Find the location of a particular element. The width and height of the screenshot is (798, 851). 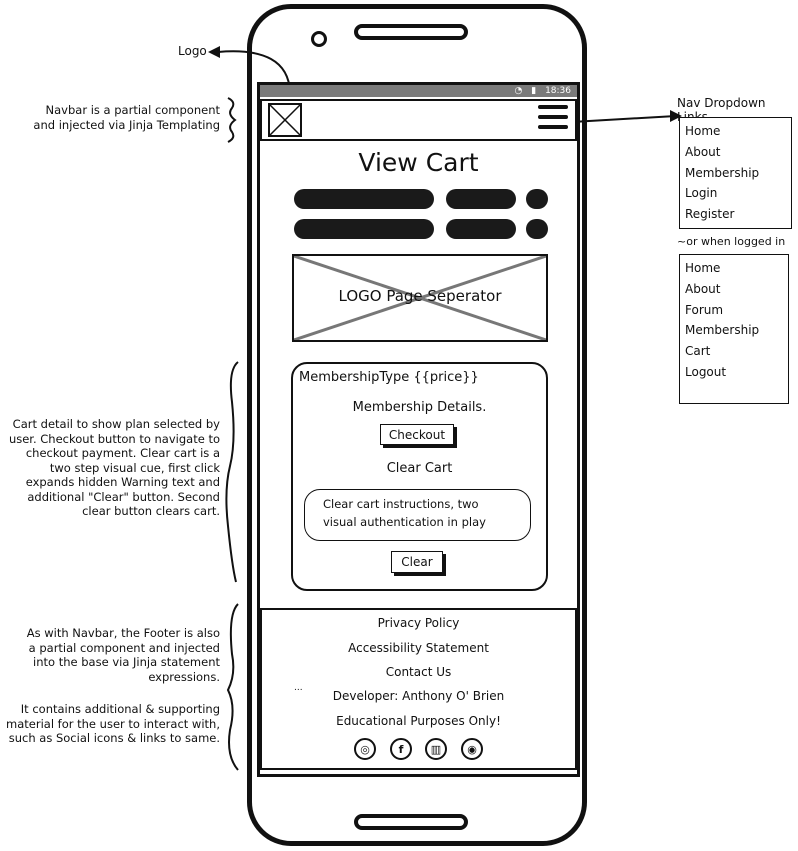

clear-button: Clear is located at coordinates (417, 562).